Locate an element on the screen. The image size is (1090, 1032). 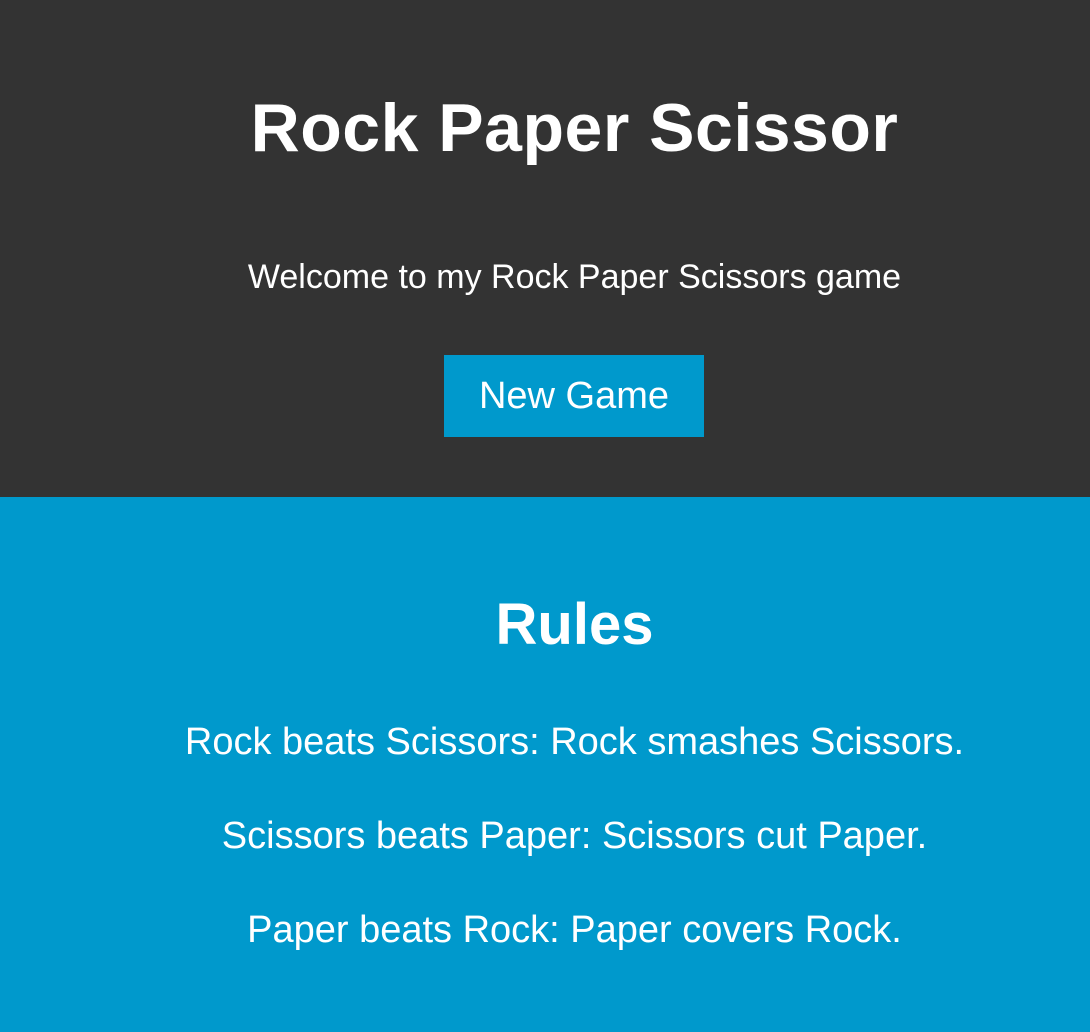
rules-title: Rules is located at coordinates (574, 624).